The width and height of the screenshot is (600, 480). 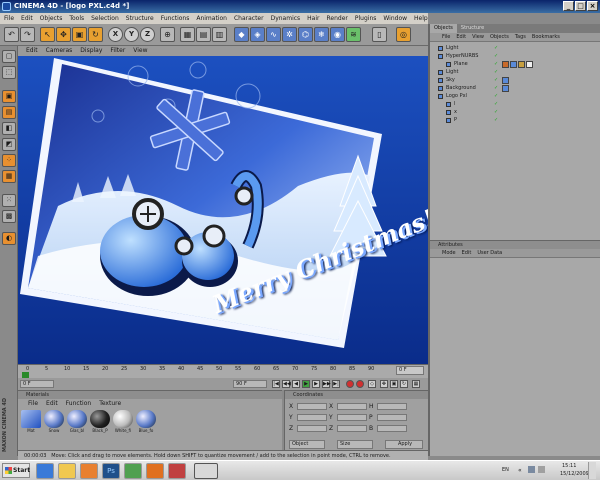 I want to click on ie-icon, so click(x=45, y=471).